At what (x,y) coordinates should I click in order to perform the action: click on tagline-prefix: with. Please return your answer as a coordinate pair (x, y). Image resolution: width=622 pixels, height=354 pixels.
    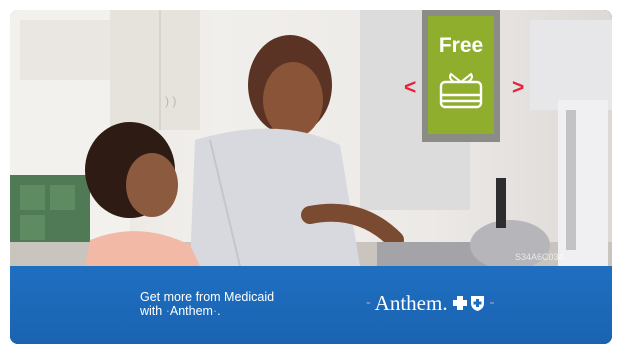
    Looking at the image, I should click on (153, 311).